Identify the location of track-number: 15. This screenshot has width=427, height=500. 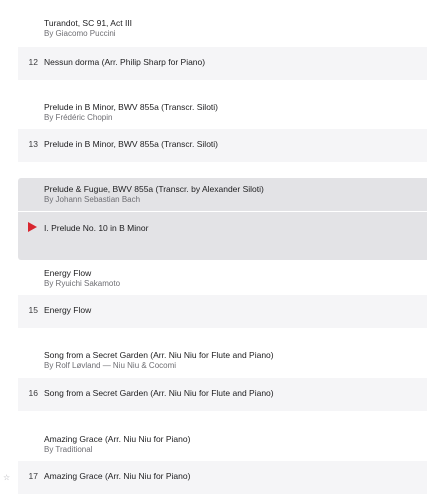
(33, 310).